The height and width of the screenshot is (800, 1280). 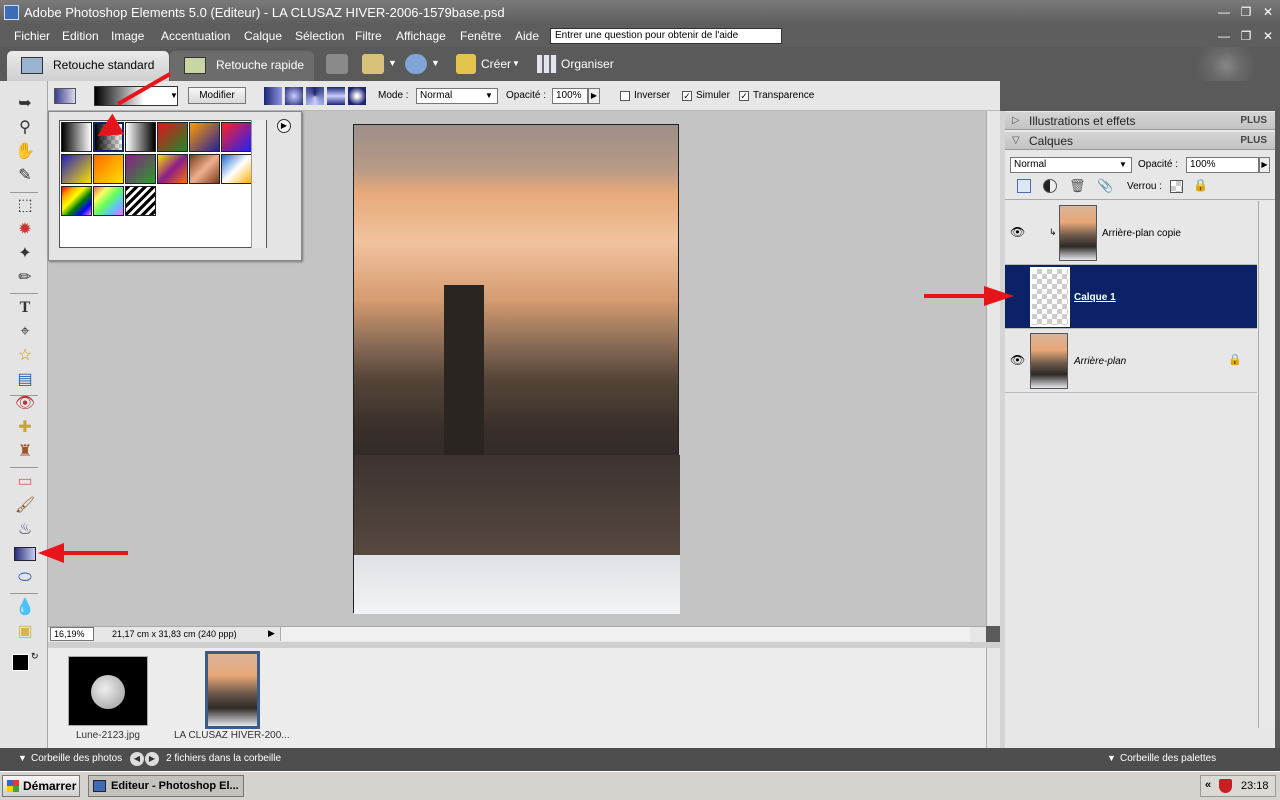 I want to click on layer-name-background-copy: Arrière-plan copie, so click(x=1141, y=233).